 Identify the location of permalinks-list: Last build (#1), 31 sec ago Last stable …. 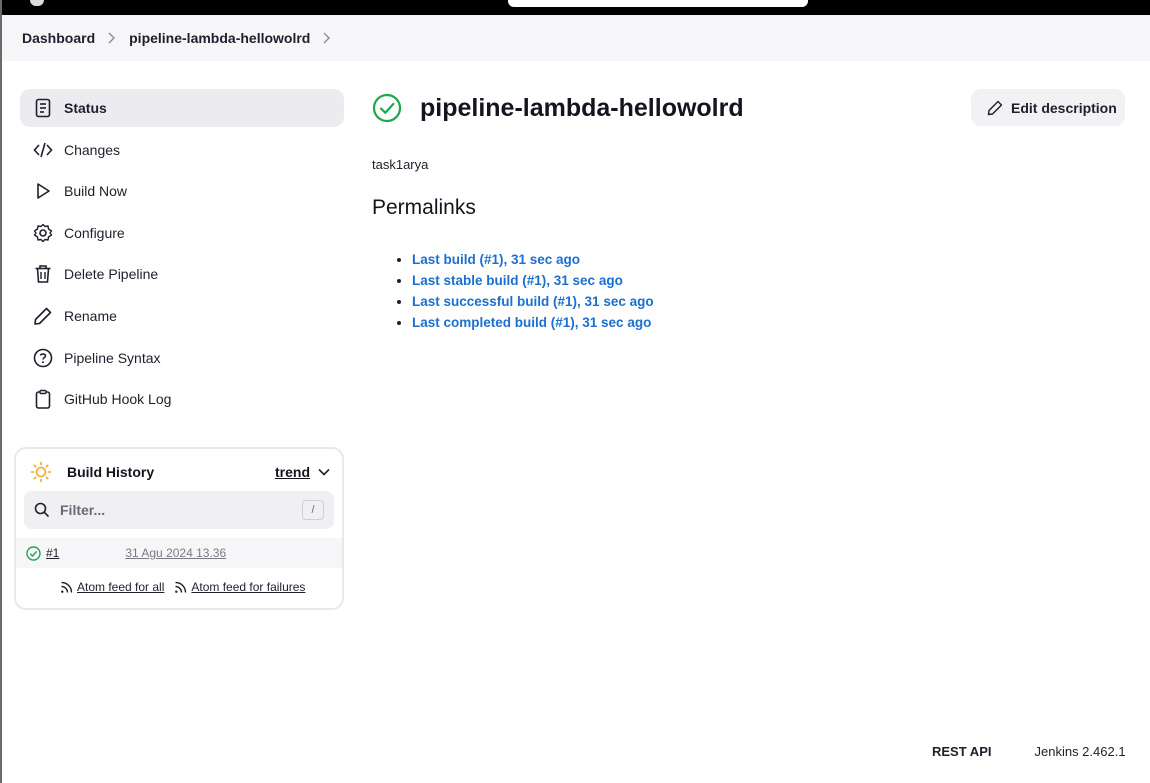
(524, 291).